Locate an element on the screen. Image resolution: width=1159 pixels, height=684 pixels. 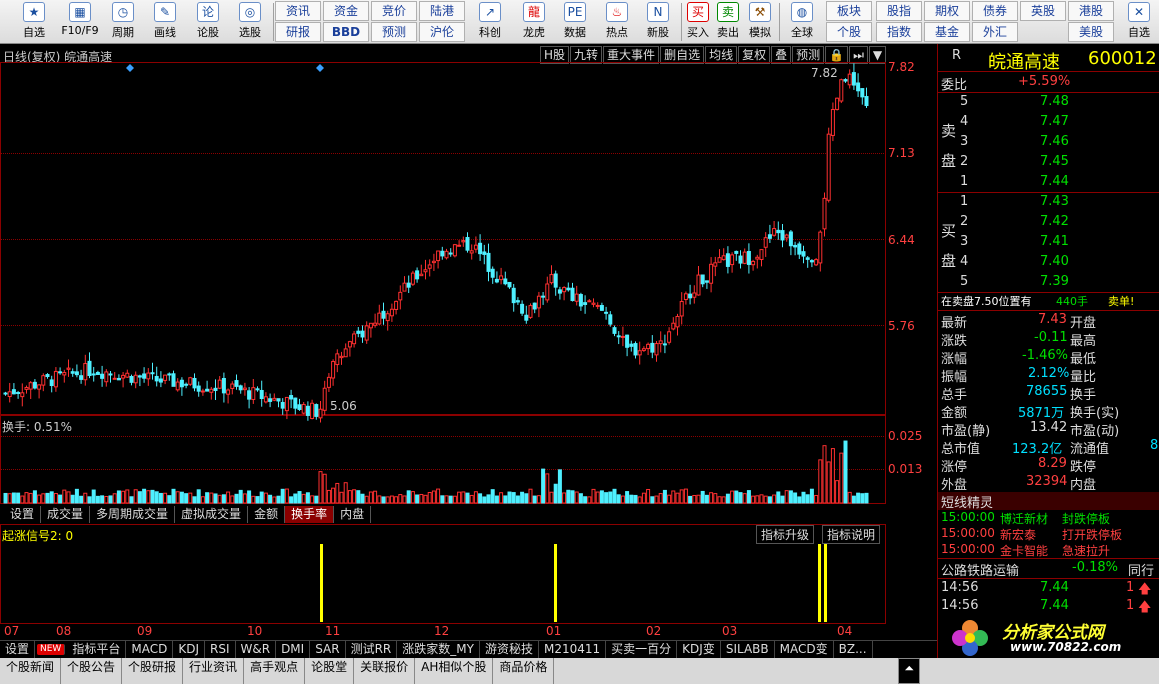
event-stock: 新宏泰 is located at coordinates (1018, 534).